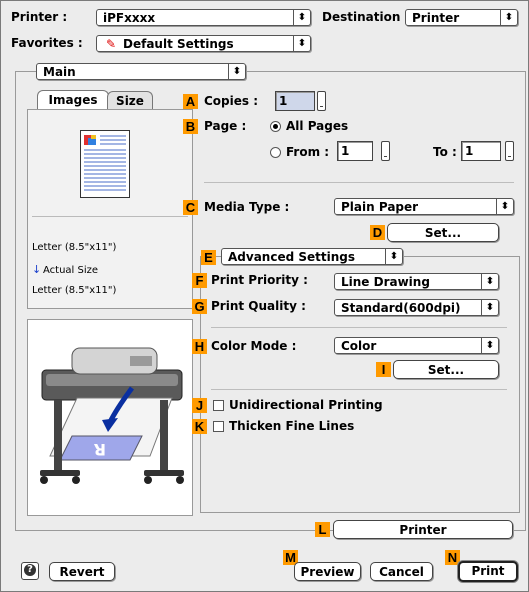 The height and width of the screenshot is (592, 529). What do you see at coordinates (100, 449) in the screenshot?
I see `svg-text: R` at bounding box center [100, 449].